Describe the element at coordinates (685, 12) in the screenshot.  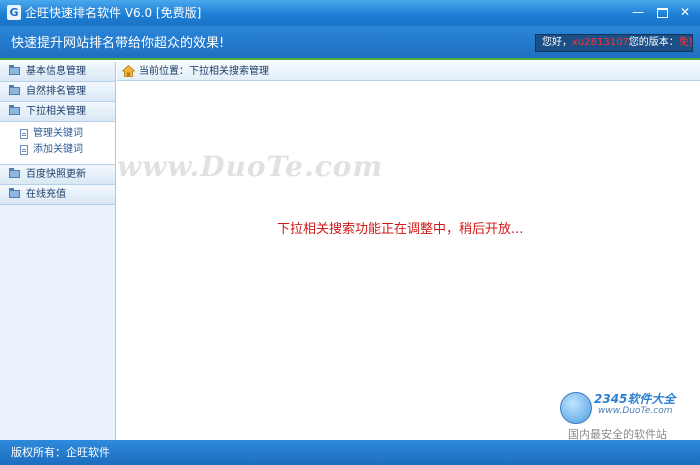
I see `close-button: ✕` at that location.